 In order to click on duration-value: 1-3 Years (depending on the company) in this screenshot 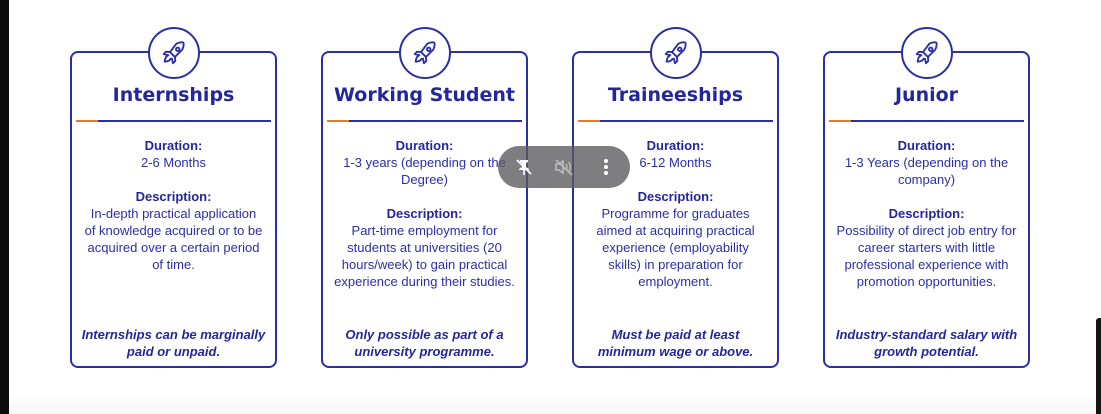, I will do `click(926, 171)`.